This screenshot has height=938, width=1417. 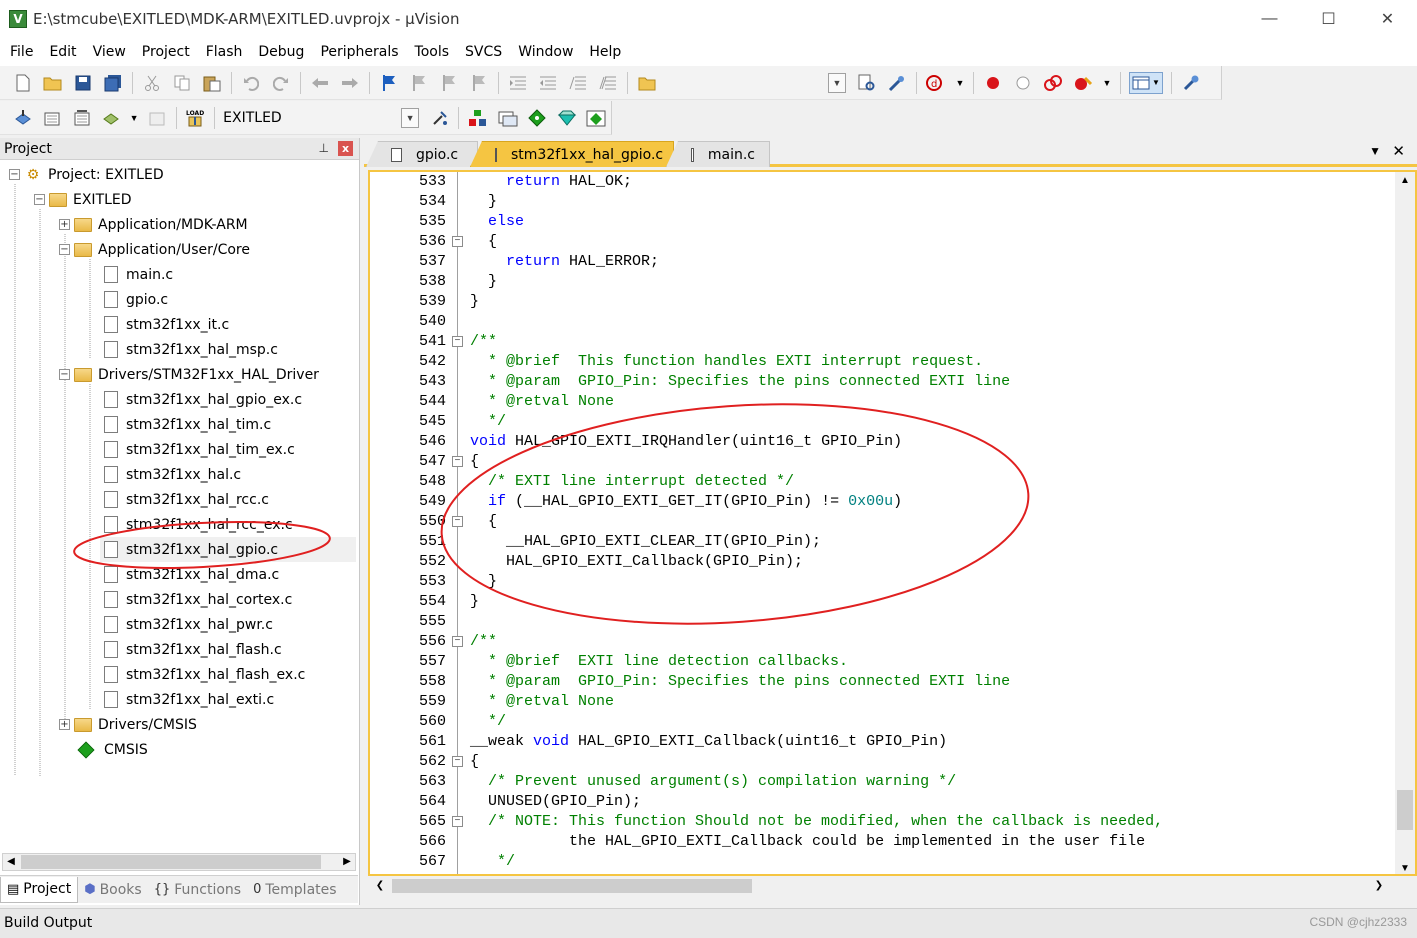 I want to click on menu-window: Window, so click(x=545, y=52).